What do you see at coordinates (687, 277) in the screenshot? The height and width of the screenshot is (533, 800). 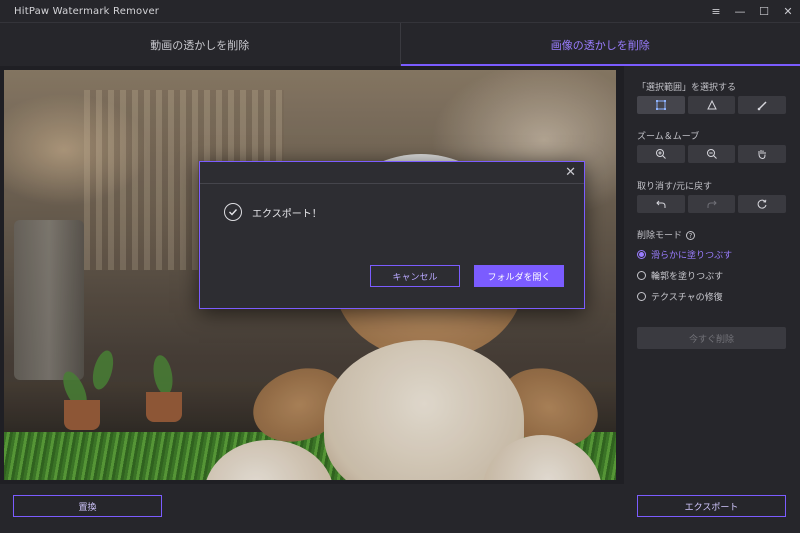 I see `mode-option-label: 輪郭を塗りつぶす` at bounding box center [687, 277].